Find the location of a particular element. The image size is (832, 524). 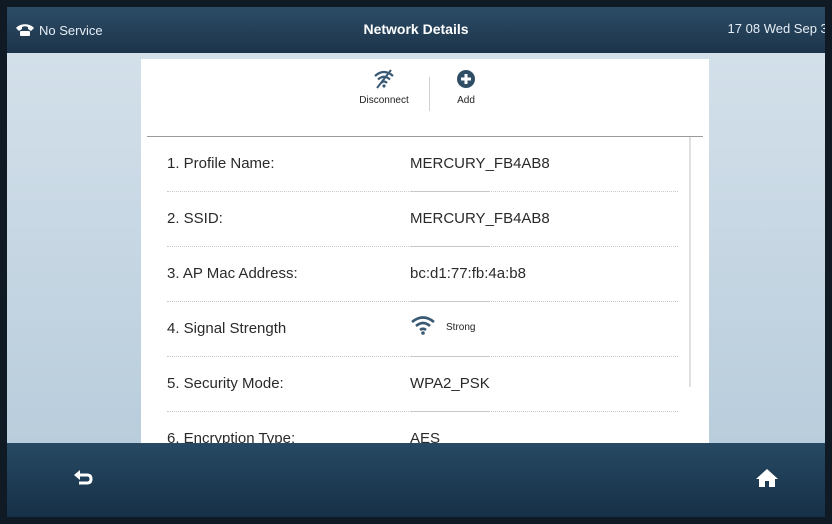

add-button: Add is located at coordinates (466, 87).